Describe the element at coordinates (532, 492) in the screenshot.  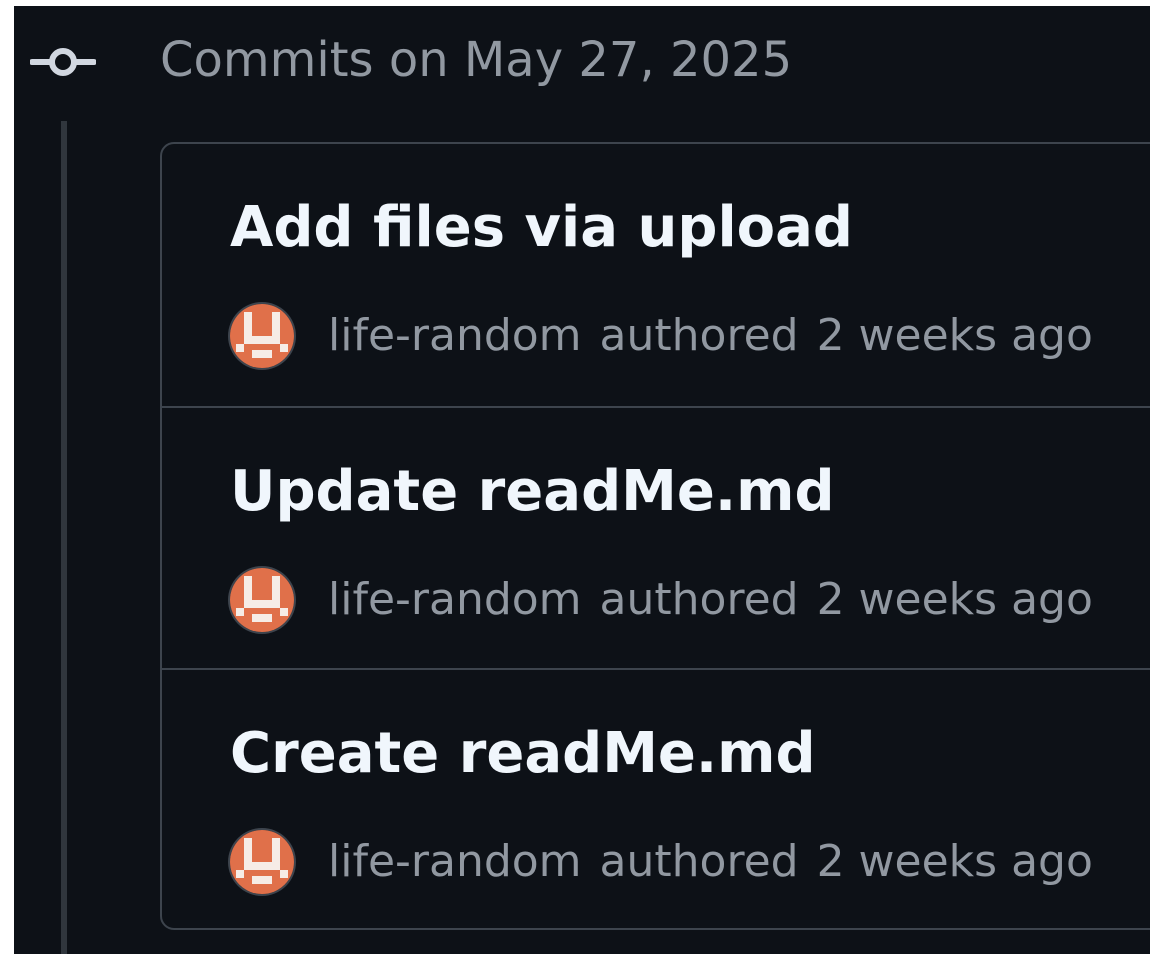
I see `commit-title-link: Update readMe.md` at that location.